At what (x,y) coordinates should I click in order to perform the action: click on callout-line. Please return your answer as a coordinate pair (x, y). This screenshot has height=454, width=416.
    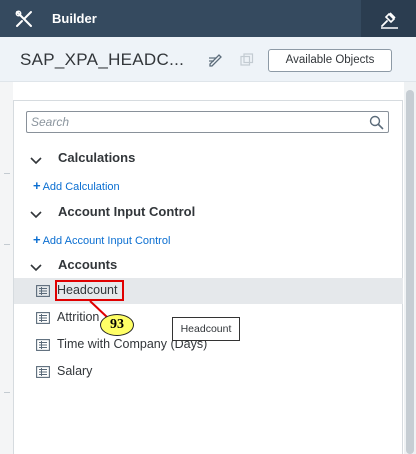
    Looking at the image, I should click on (99, 309).